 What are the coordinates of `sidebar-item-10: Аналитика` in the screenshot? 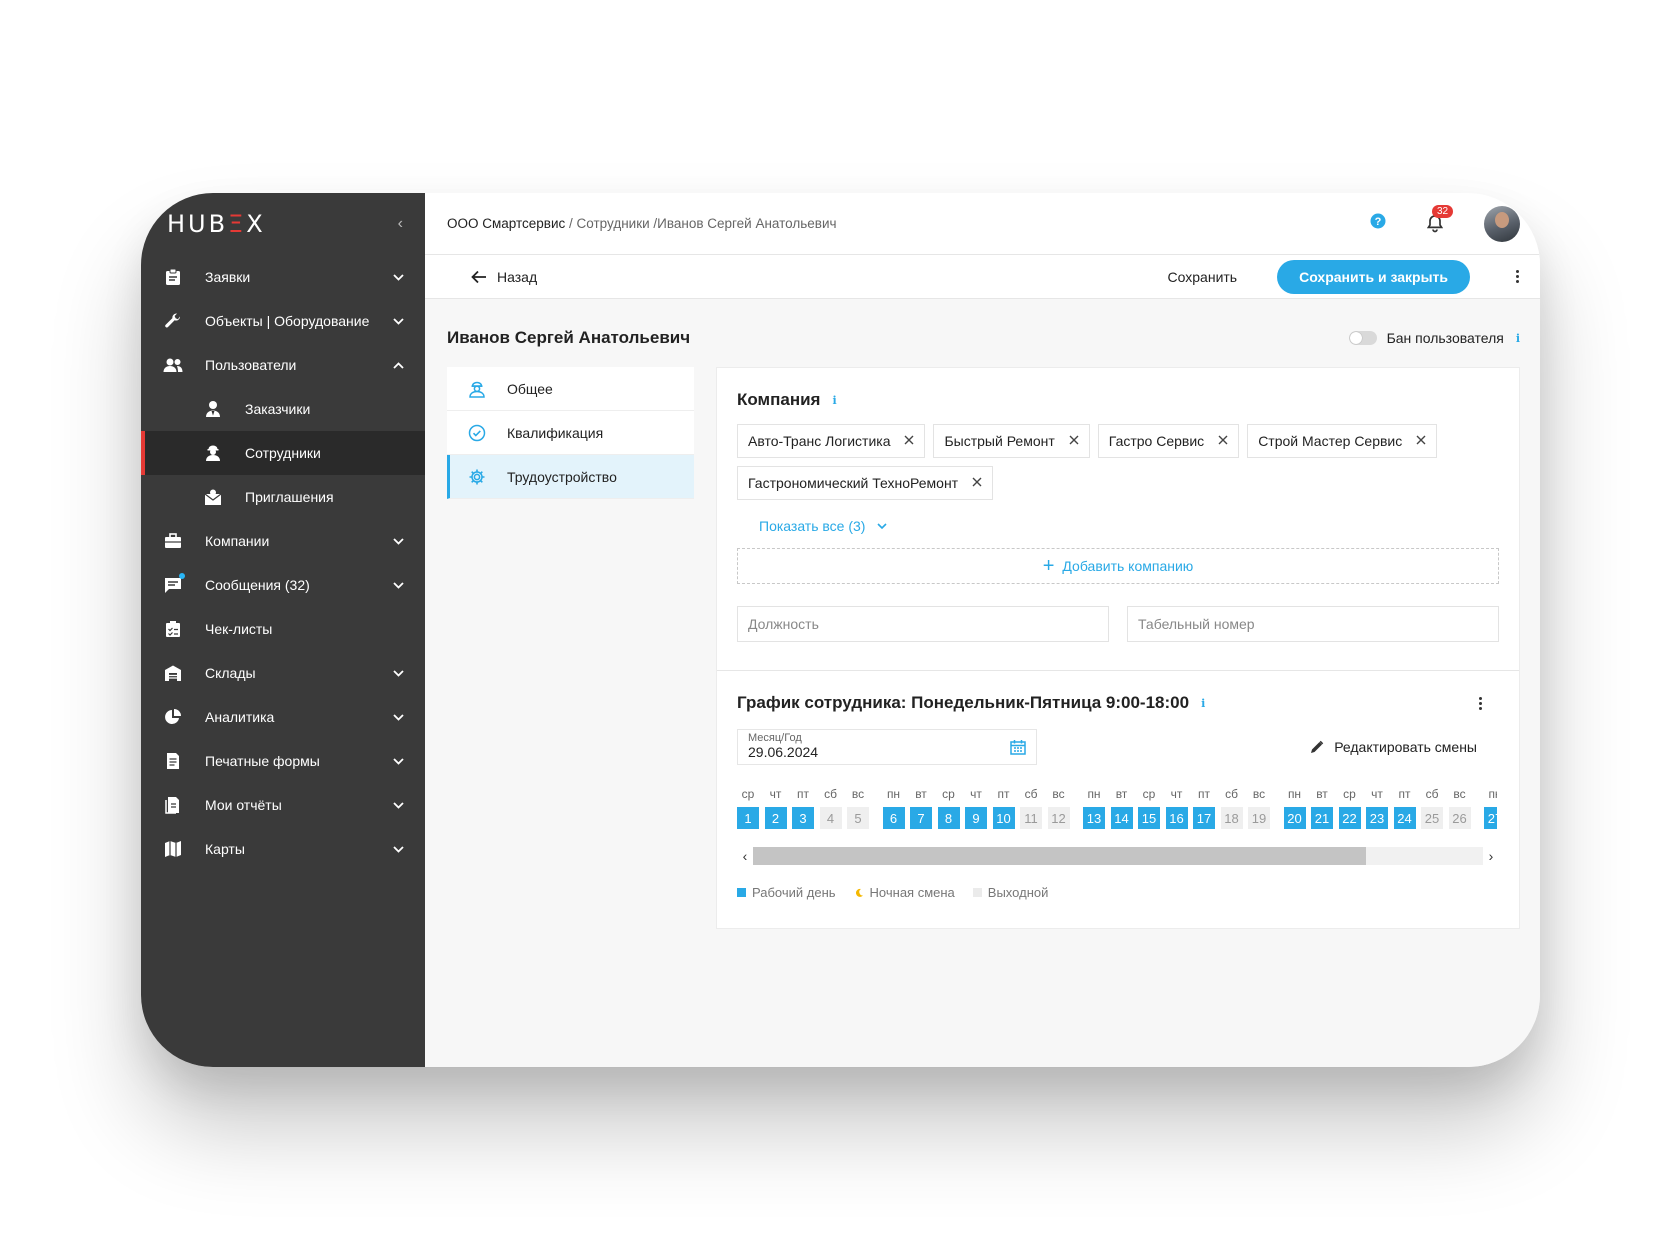 It's located at (283, 717).